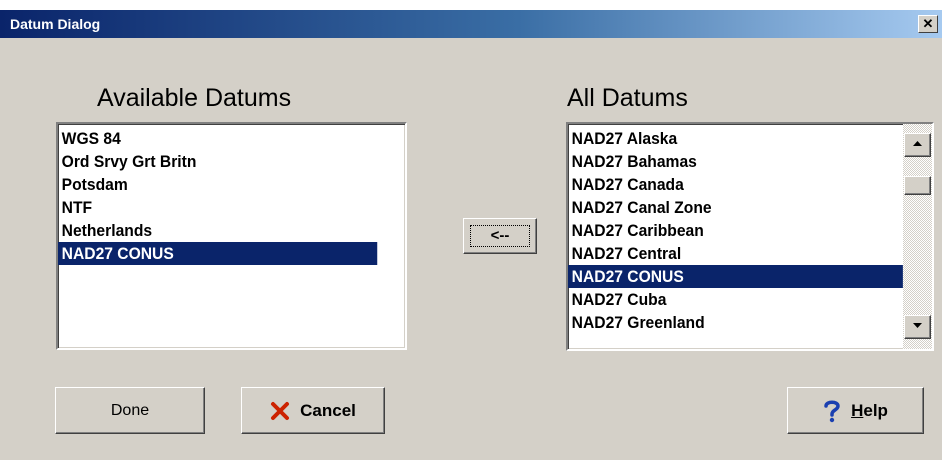 This screenshot has width=942, height=460. I want to click on help-label-rest: elp, so click(875, 410).